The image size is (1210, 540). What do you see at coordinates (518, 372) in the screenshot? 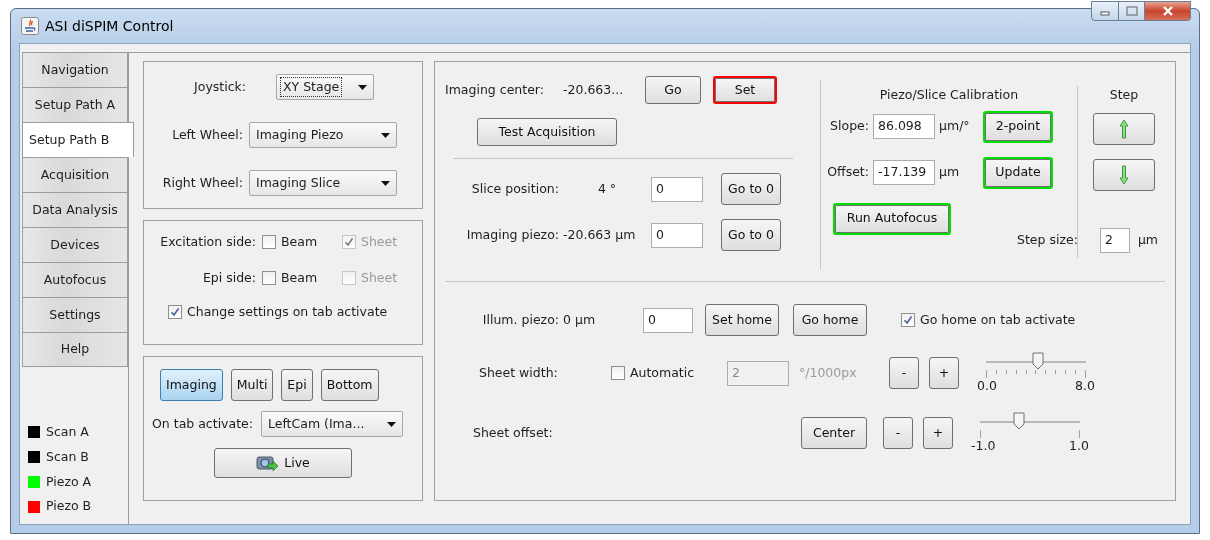
I see `field-label: Sheet width:` at bounding box center [518, 372].